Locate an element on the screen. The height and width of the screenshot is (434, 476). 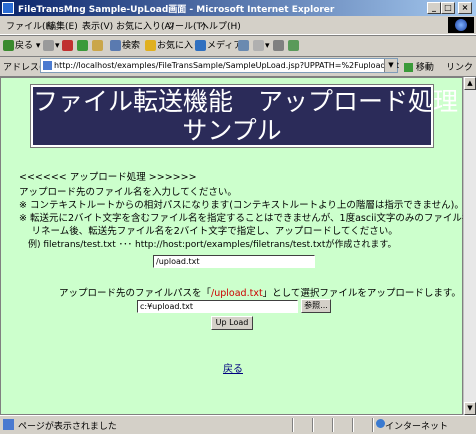
toolbar: 戻る ▾ ▾ 検索 お気に入り メディア ▾ is located at coordinates (238, 46).